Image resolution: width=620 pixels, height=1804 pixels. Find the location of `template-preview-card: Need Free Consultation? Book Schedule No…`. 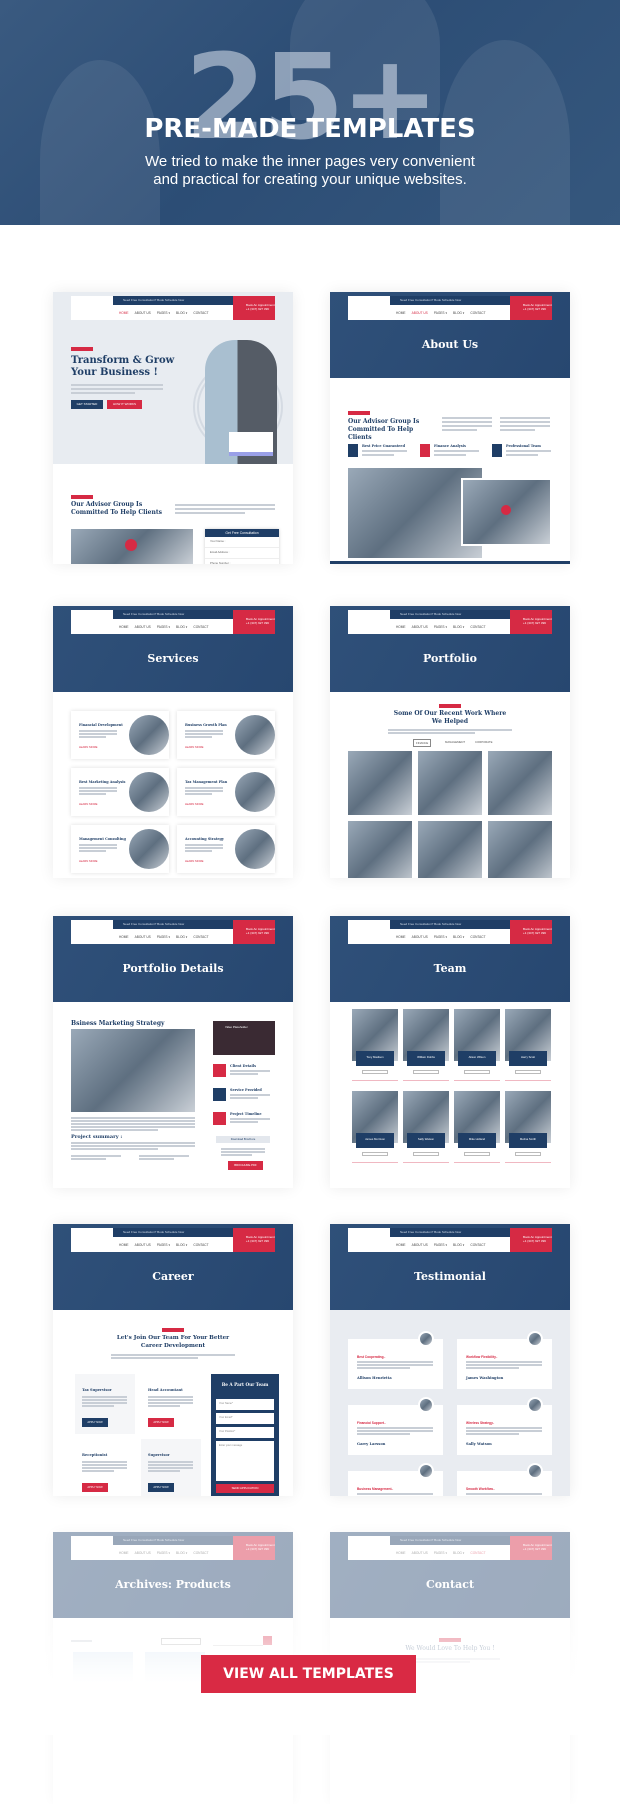

template-preview-card: Need Free Consultation? Book Schedule No… is located at coordinates (173, 428).